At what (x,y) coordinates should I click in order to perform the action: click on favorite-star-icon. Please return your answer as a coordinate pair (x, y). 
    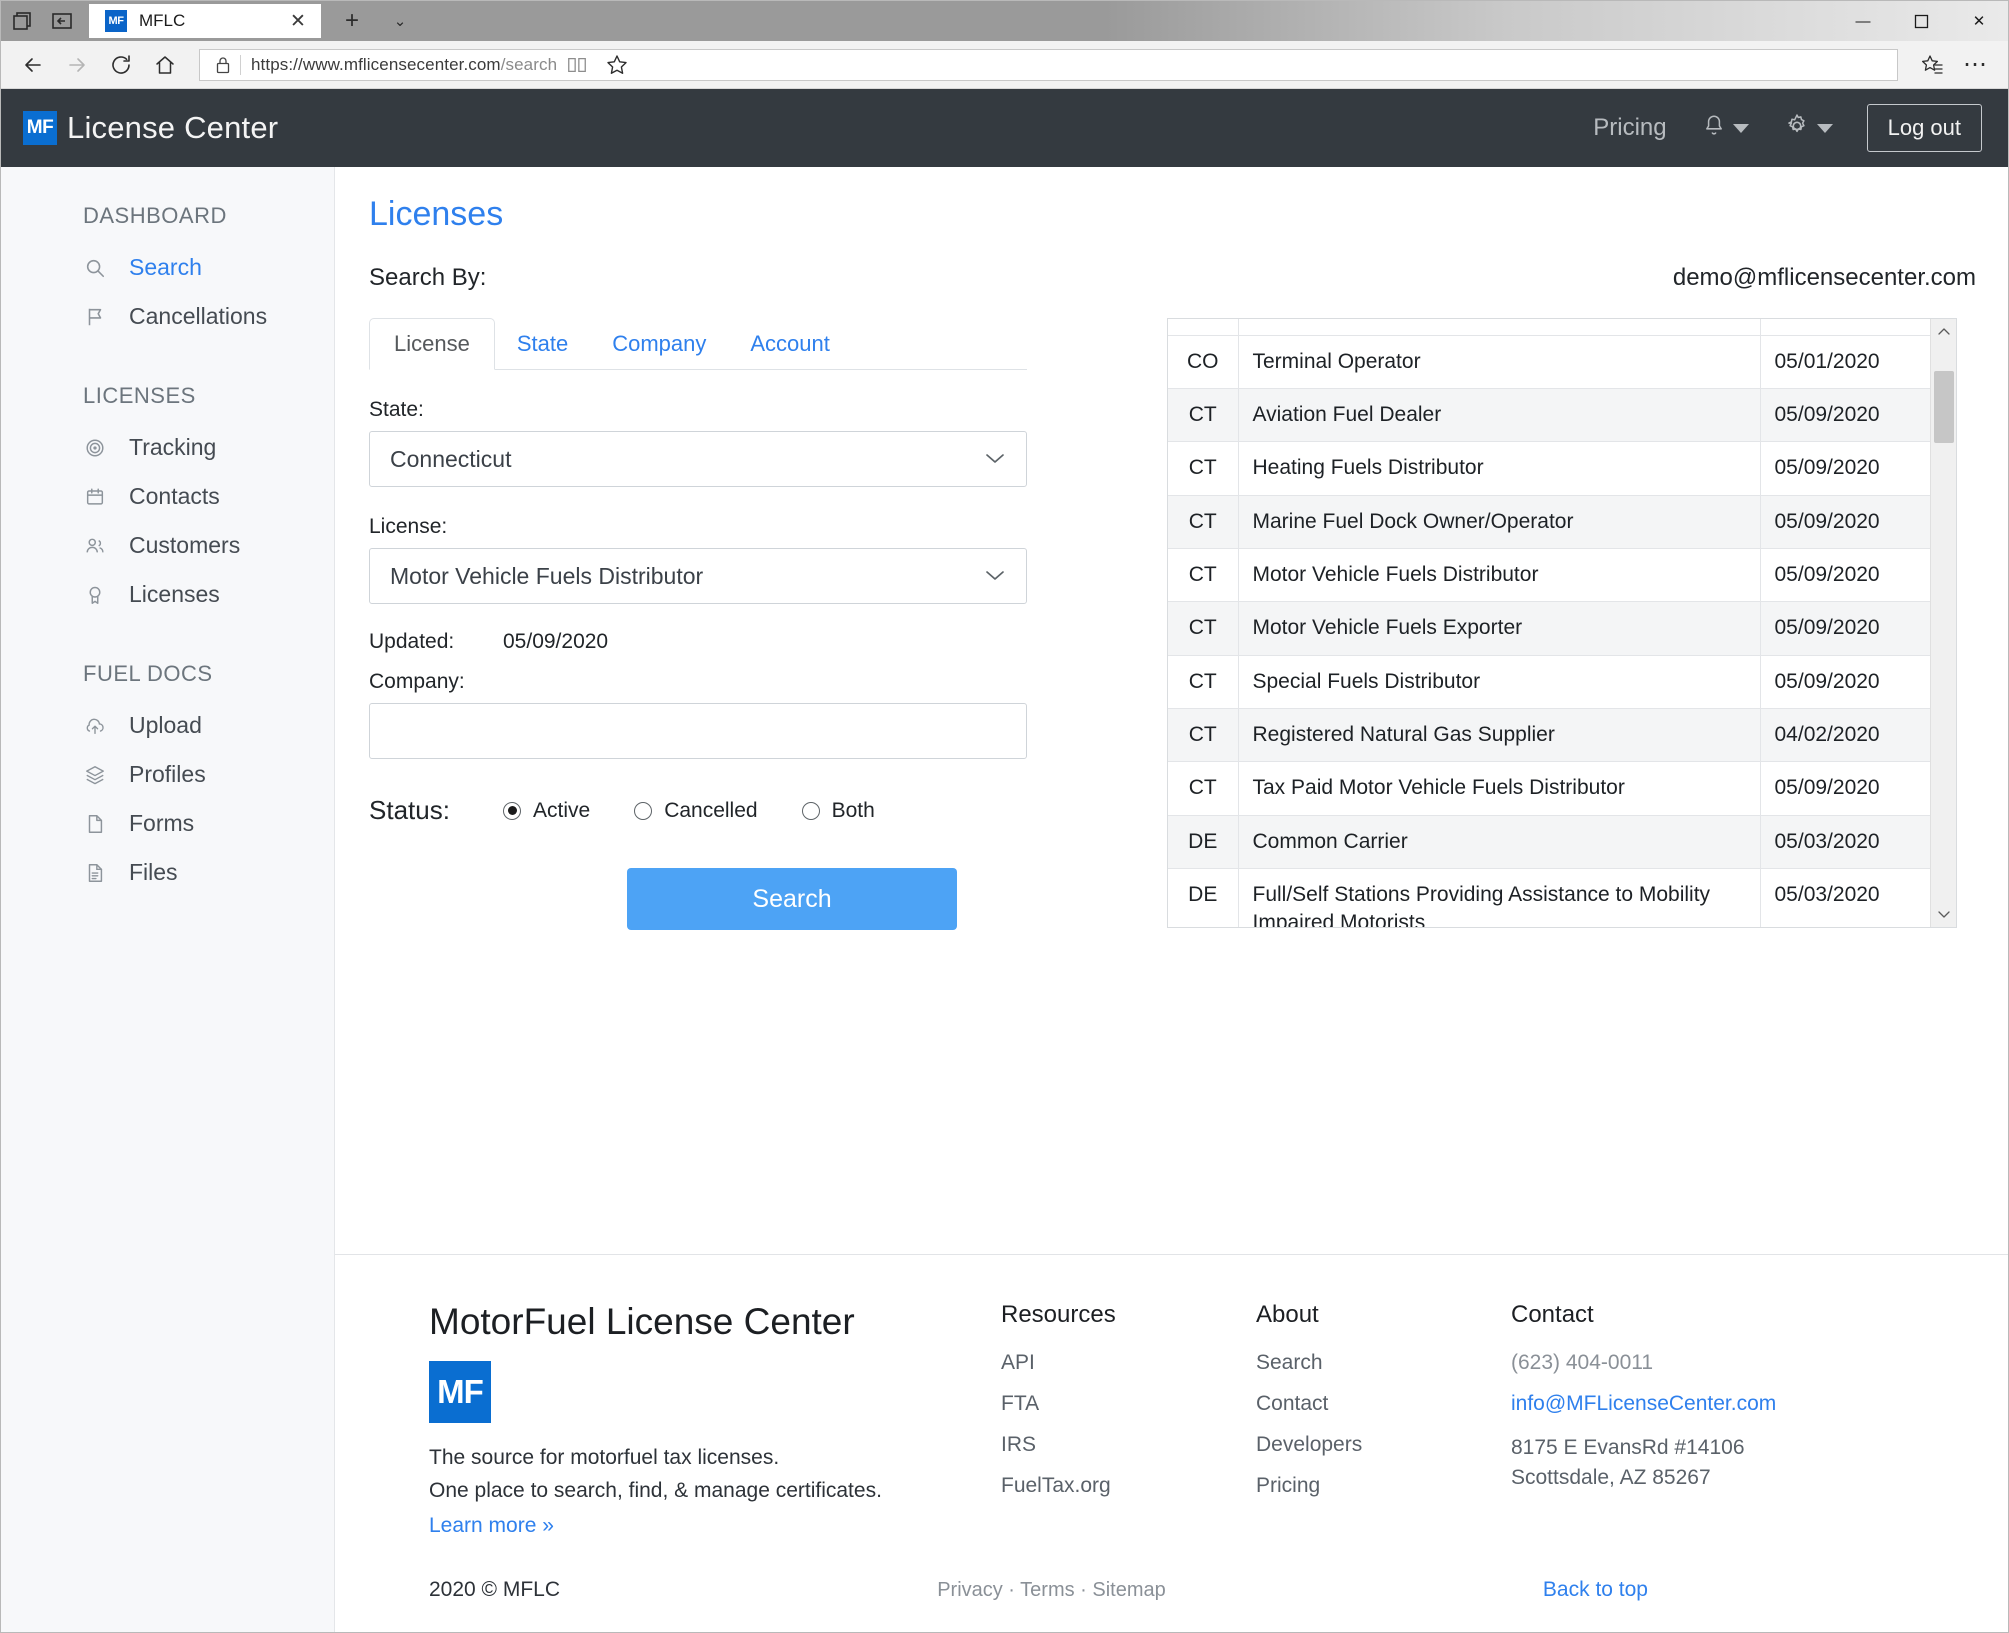
    Looking at the image, I should click on (617, 65).